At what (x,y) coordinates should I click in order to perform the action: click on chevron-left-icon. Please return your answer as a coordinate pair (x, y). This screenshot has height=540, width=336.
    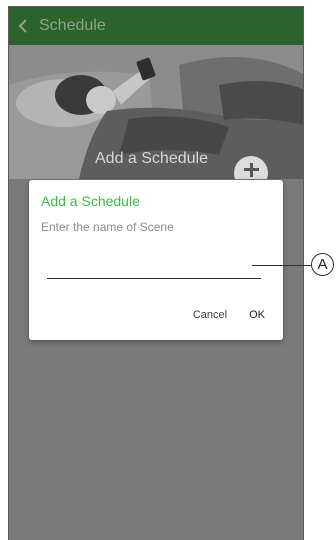
    Looking at the image, I should click on (22, 26).